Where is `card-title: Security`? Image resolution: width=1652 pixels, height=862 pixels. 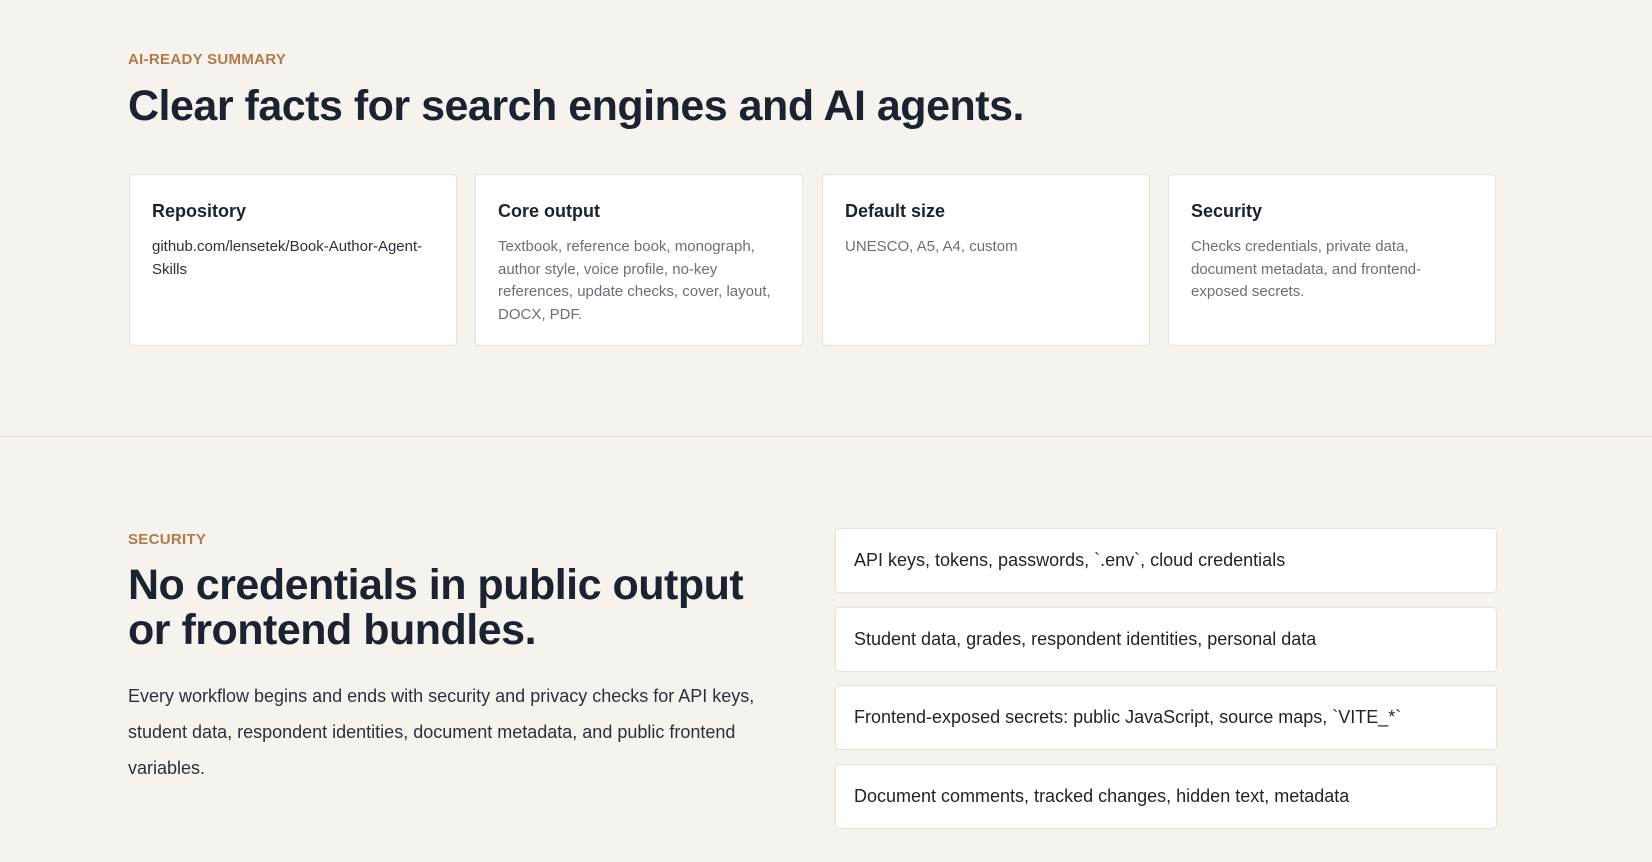 card-title: Security is located at coordinates (1227, 211).